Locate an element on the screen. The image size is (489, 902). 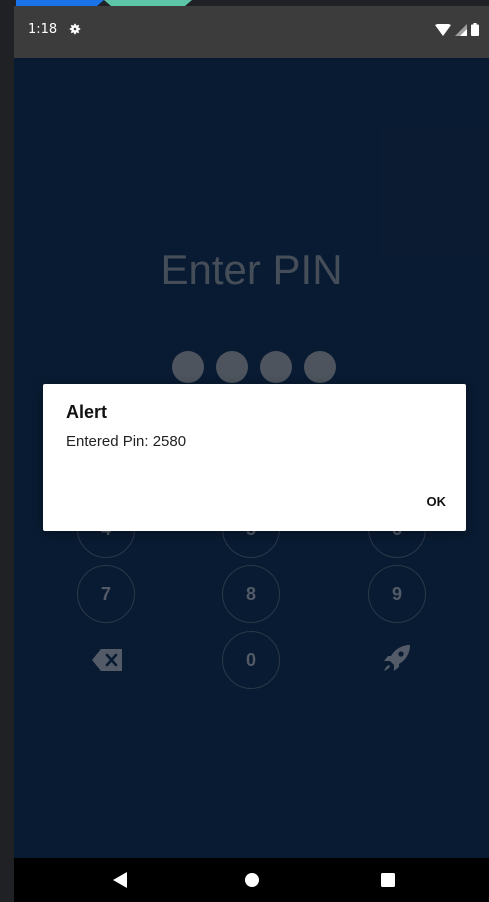
status-time: 1:18 is located at coordinates (43, 29).